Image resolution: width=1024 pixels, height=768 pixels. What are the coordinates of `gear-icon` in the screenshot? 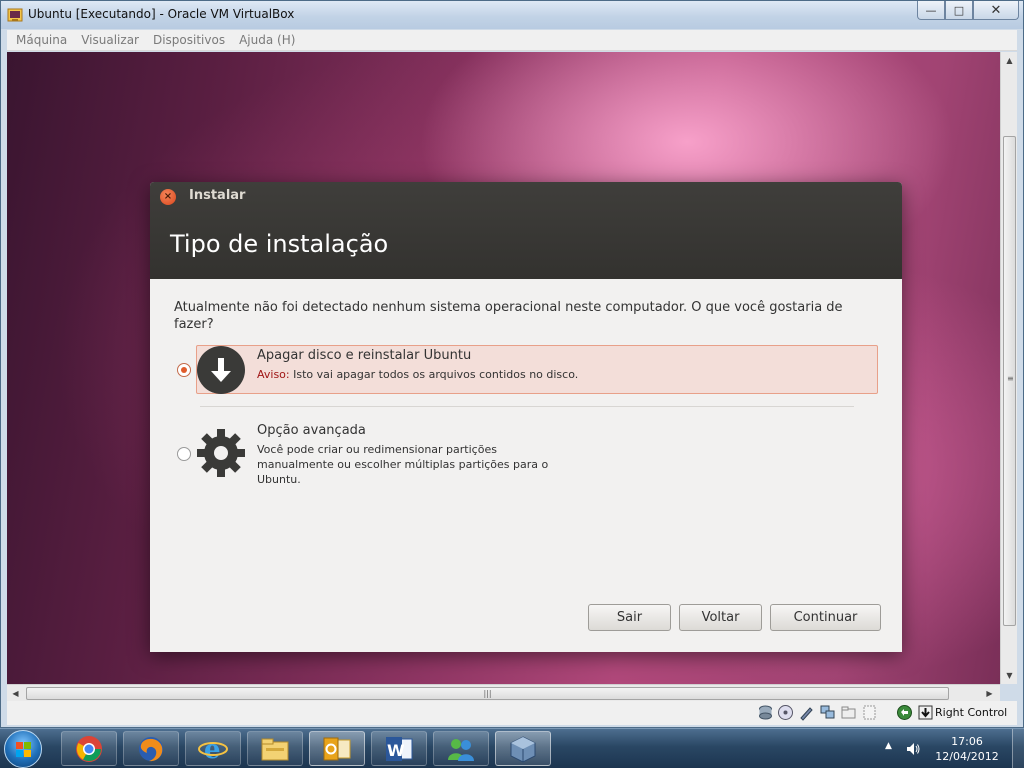 It's located at (221, 453).